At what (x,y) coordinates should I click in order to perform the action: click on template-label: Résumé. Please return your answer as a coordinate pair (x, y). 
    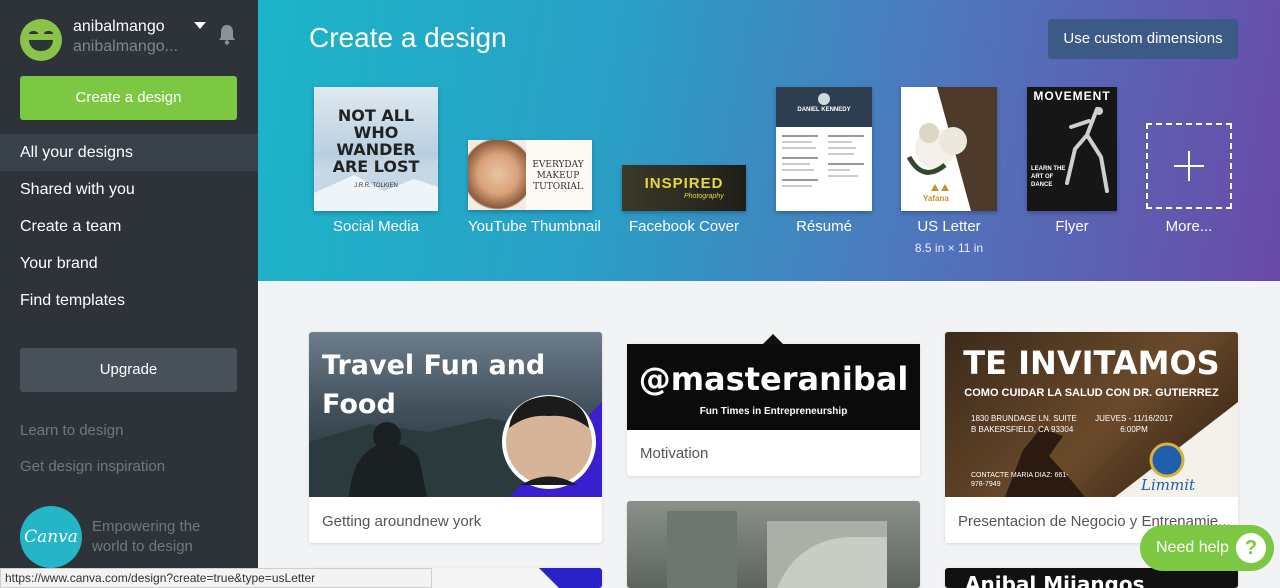
    Looking at the image, I should click on (824, 226).